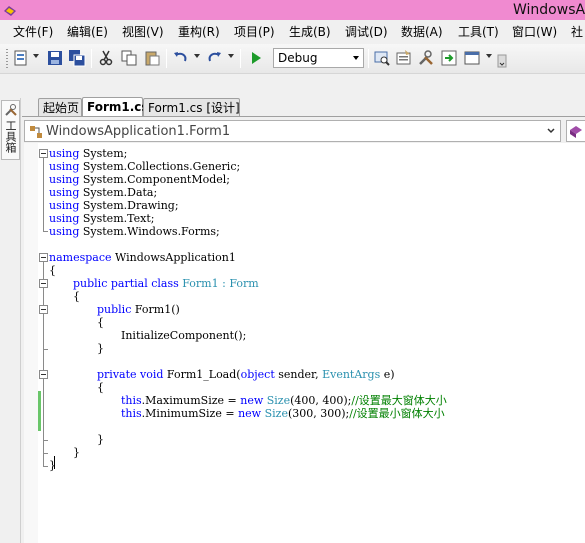 The width and height of the screenshot is (585, 543). What do you see at coordinates (115, 107) in the screenshot?
I see `tab-form1-code: Form1.cs` at bounding box center [115, 107].